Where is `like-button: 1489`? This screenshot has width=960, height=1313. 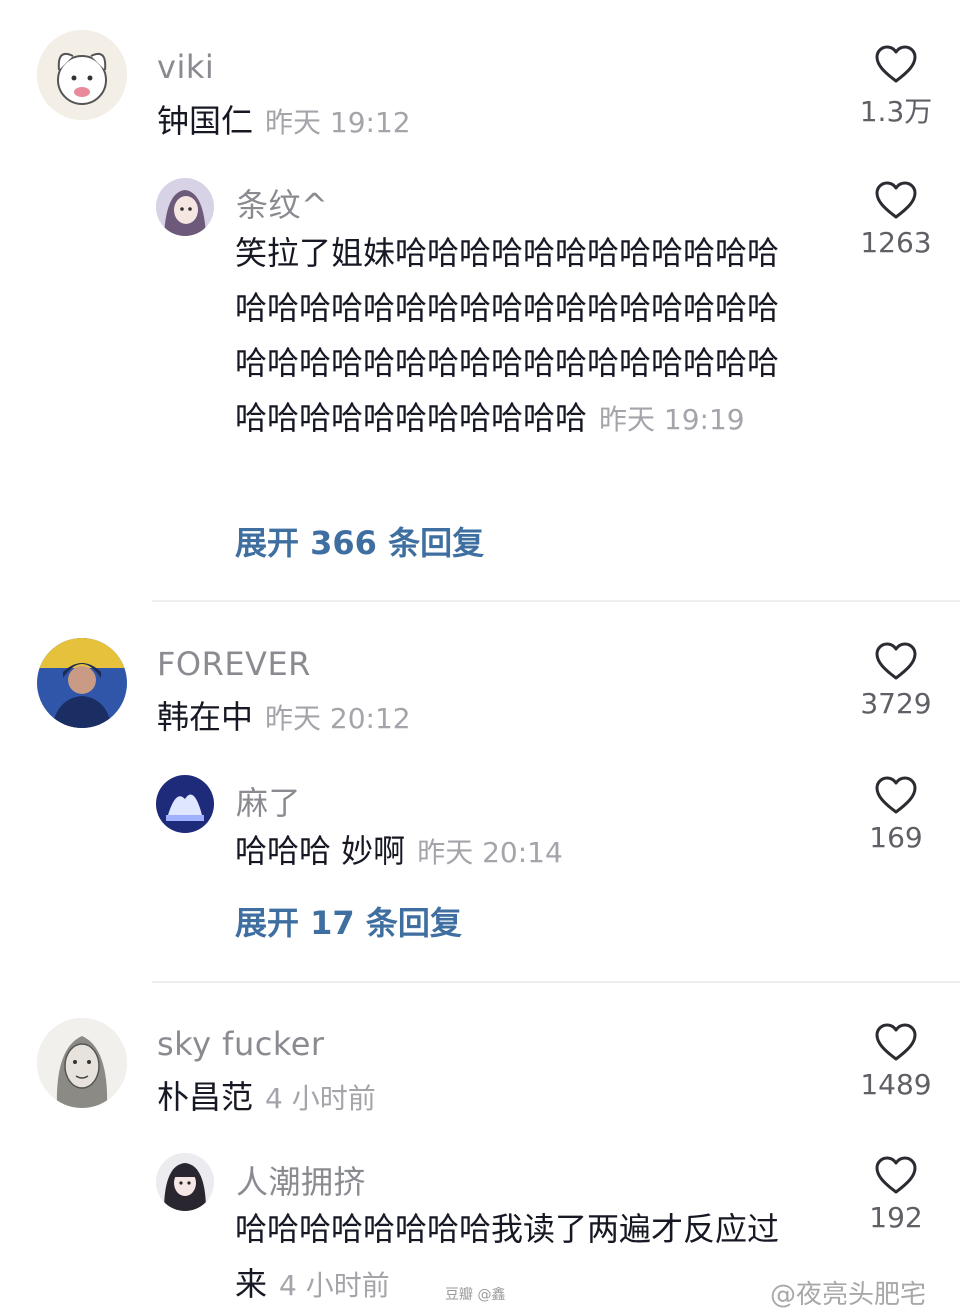 like-button: 1489 is located at coordinates (896, 1061).